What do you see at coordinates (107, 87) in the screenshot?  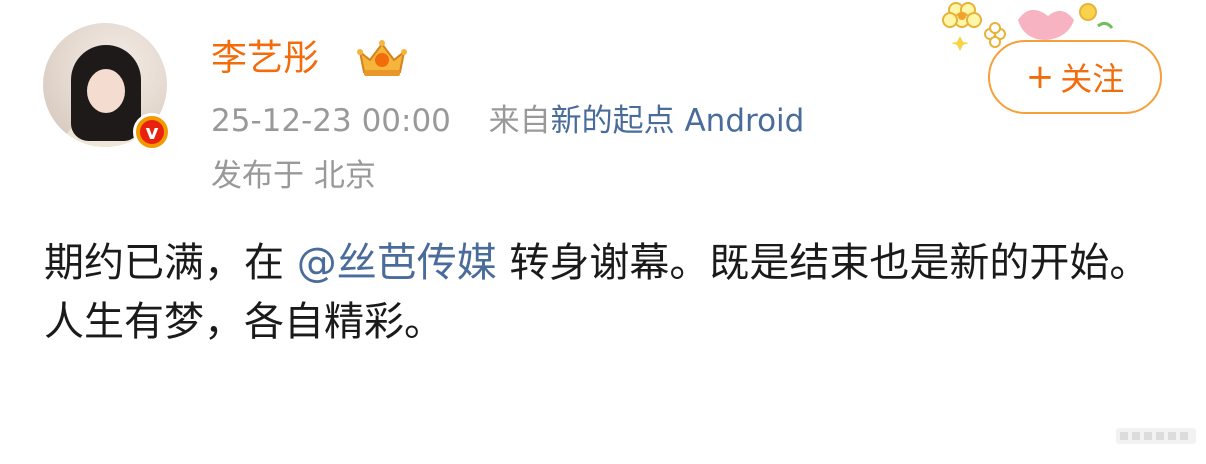 I see `avatar: v` at bounding box center [107, 87].